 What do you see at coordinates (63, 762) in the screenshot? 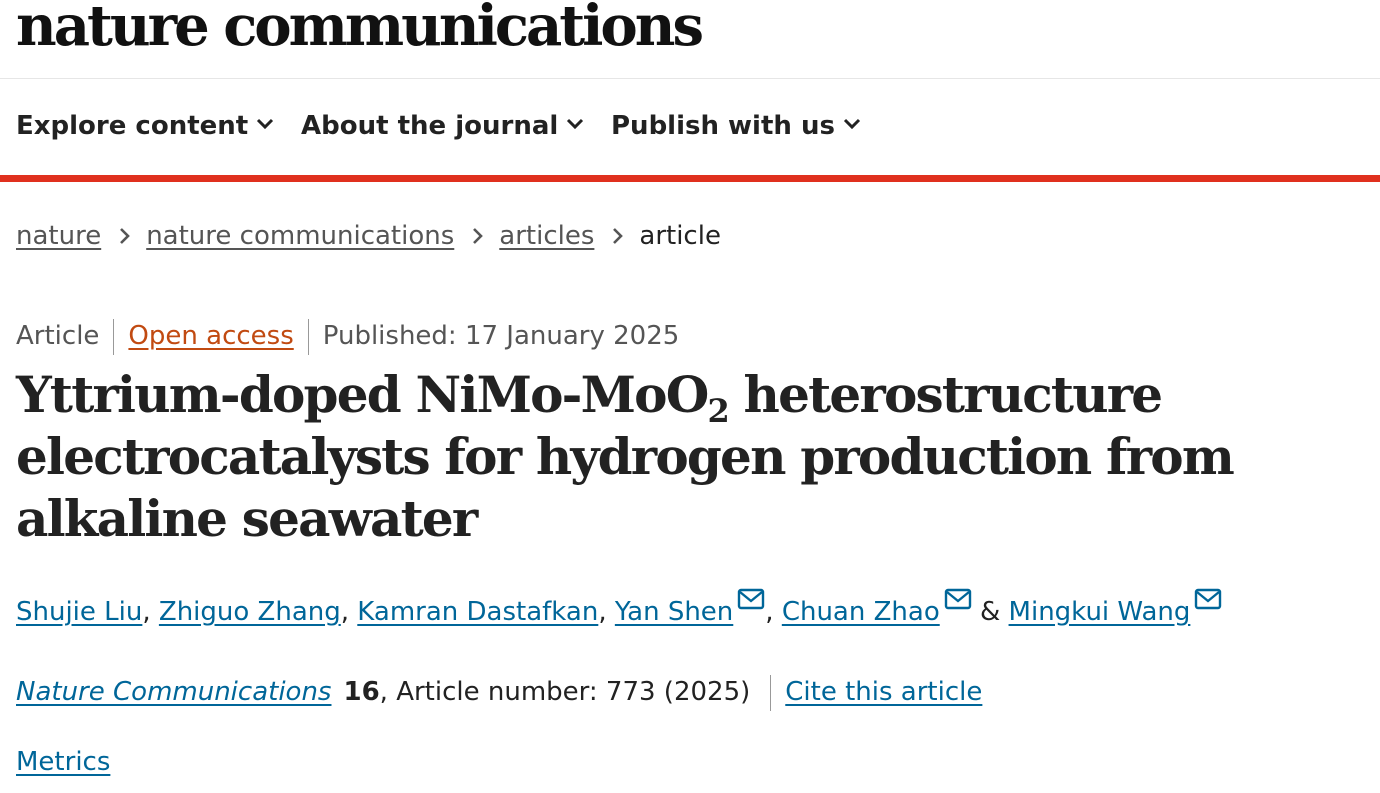
I see `metrics-link: Metrics` at bounding box center [63, 762].